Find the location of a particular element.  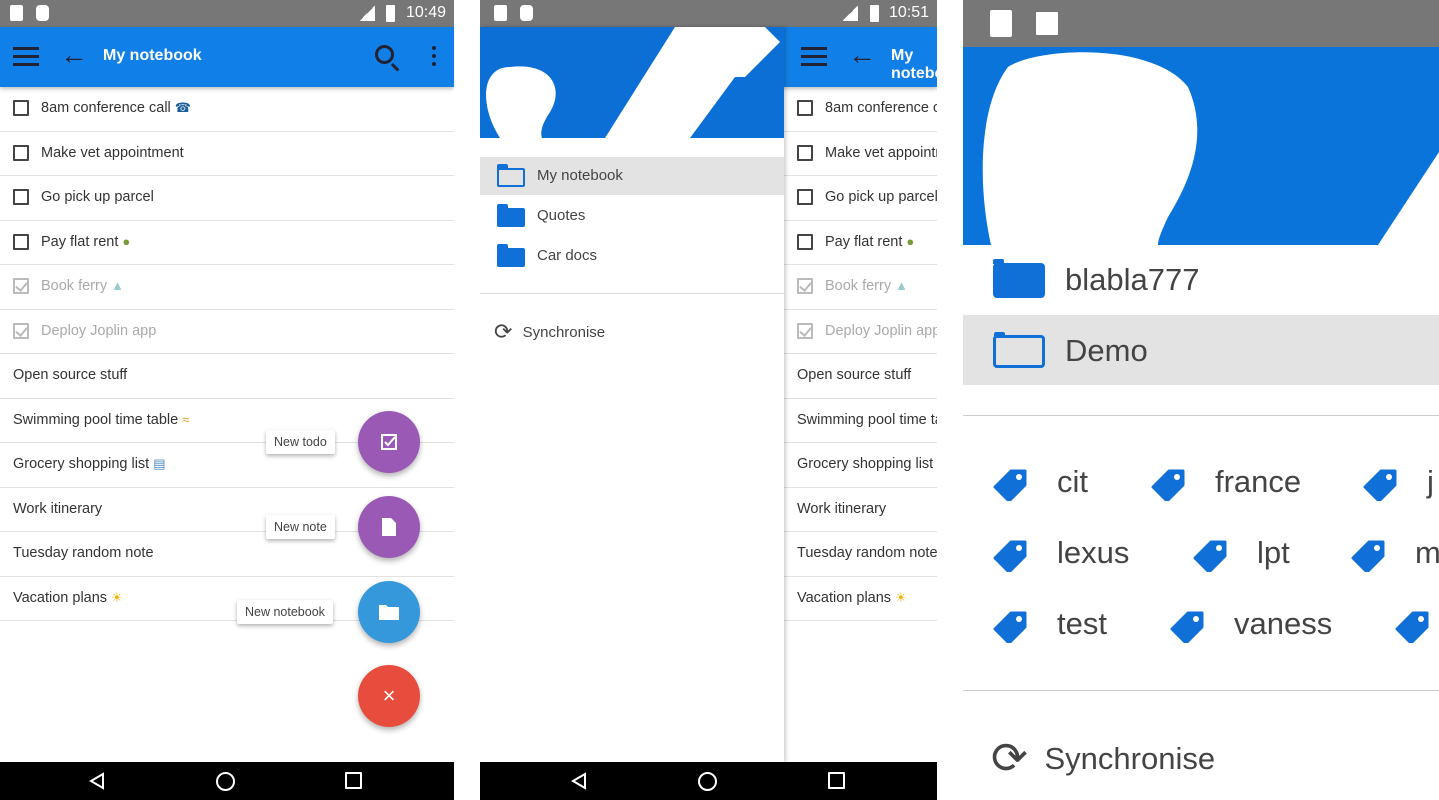

tag-row: lexus lpt m is located at coordinates (1201, 555).